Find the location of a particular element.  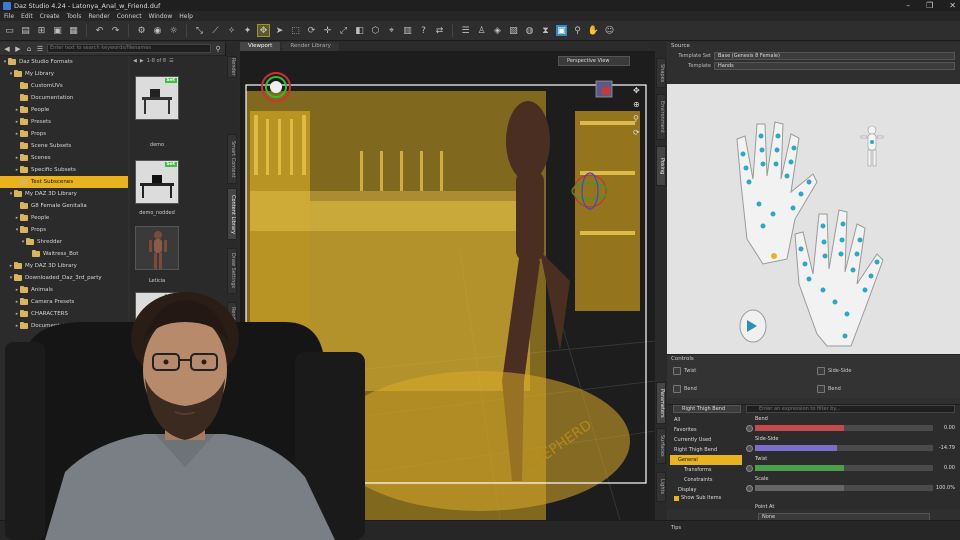

morph-icon: ◈ is located at coordinates (497, 30).